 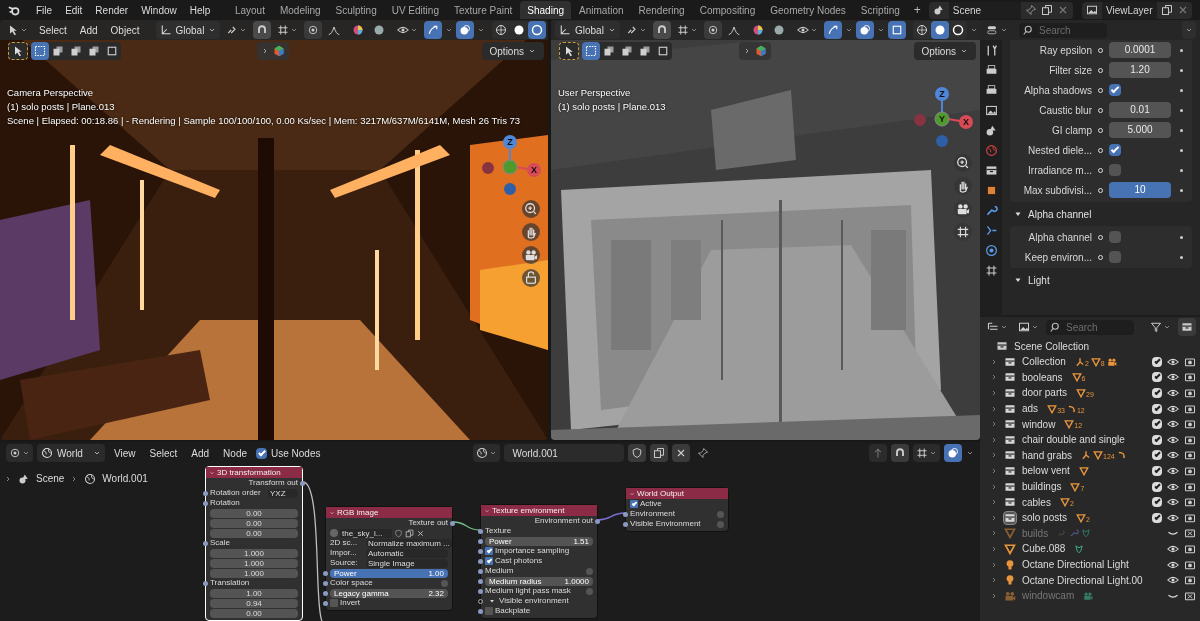 I want to click on number-field: 0.01, so click(x=1140, y=110).